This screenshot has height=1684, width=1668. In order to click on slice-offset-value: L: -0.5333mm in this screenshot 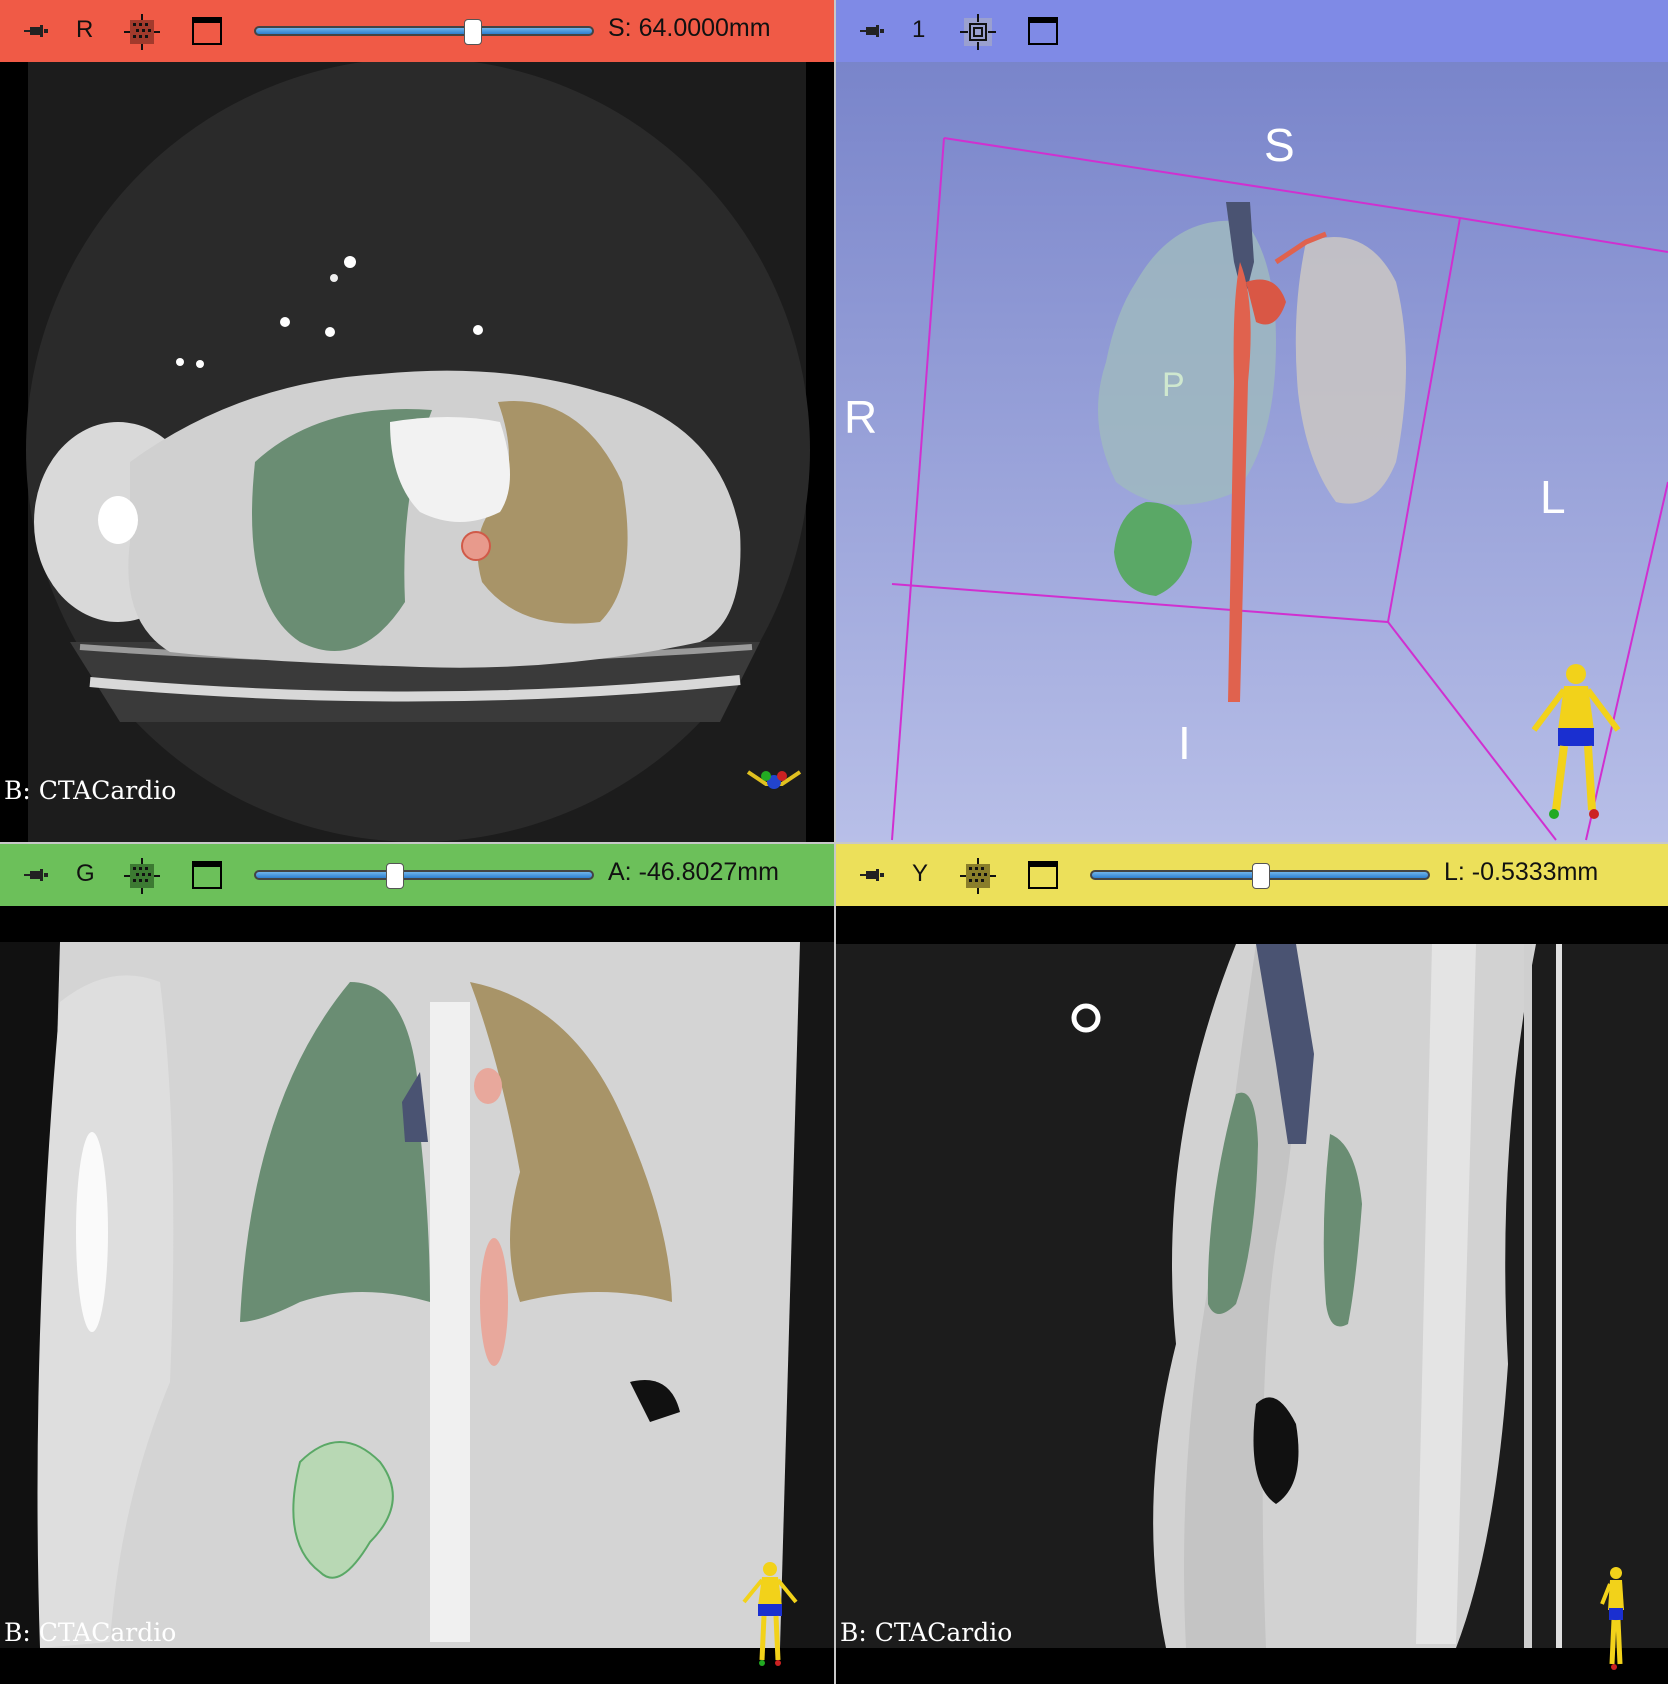, I will do `click(1521, 872)`.